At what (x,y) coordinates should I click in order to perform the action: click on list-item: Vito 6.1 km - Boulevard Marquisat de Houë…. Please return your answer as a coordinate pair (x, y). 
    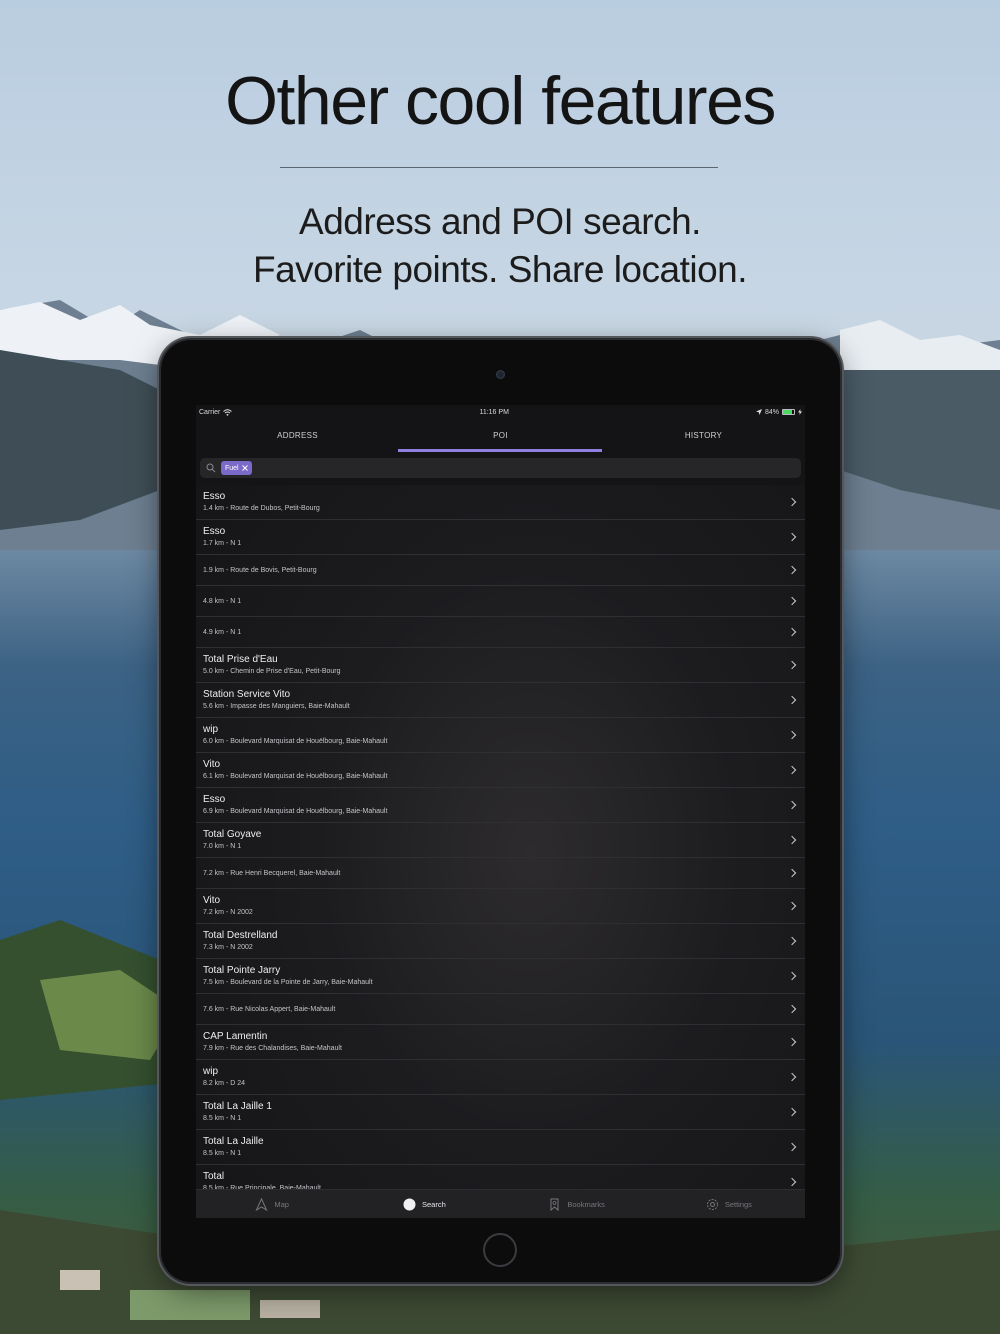
    Looking at the image, I should click on (500, 770).